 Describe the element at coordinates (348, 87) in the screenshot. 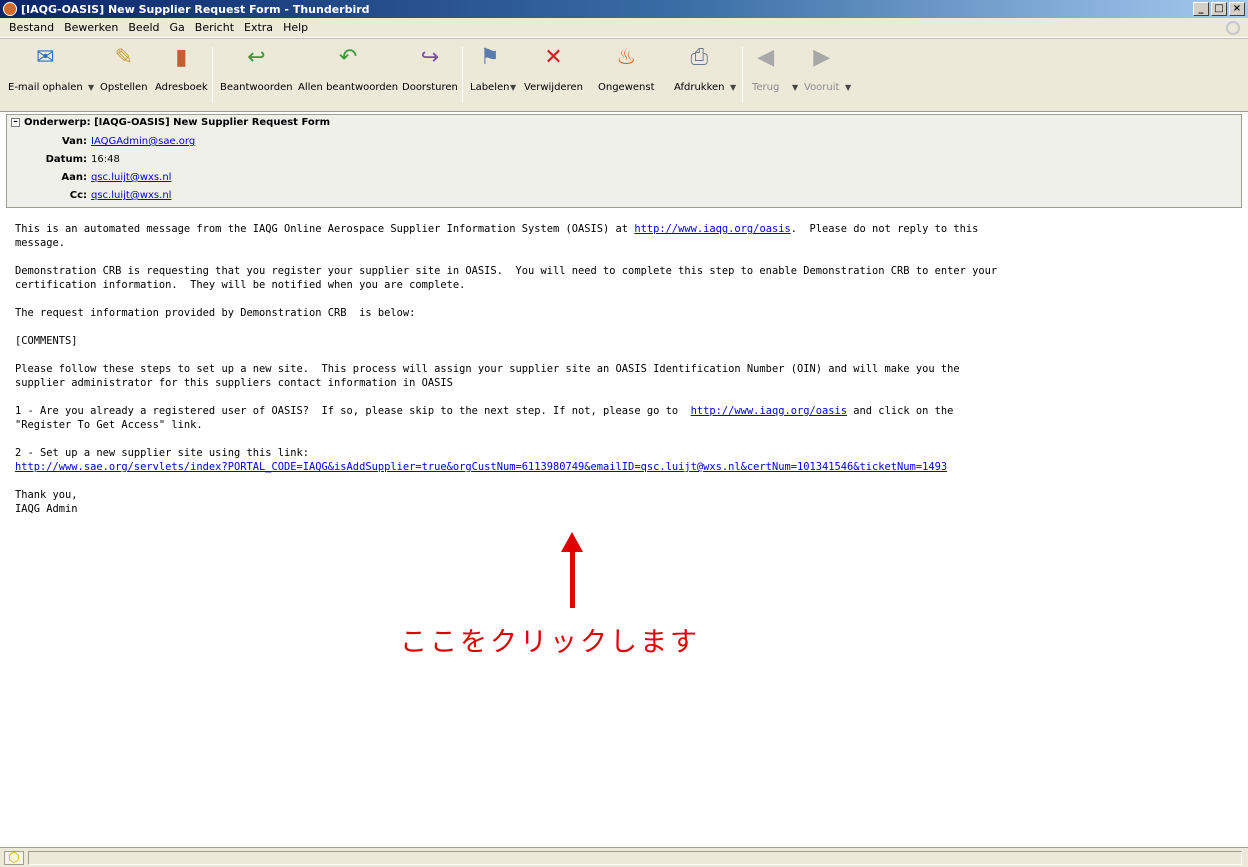

I see `reply-all-label: Allen beantwoorden` at that location.